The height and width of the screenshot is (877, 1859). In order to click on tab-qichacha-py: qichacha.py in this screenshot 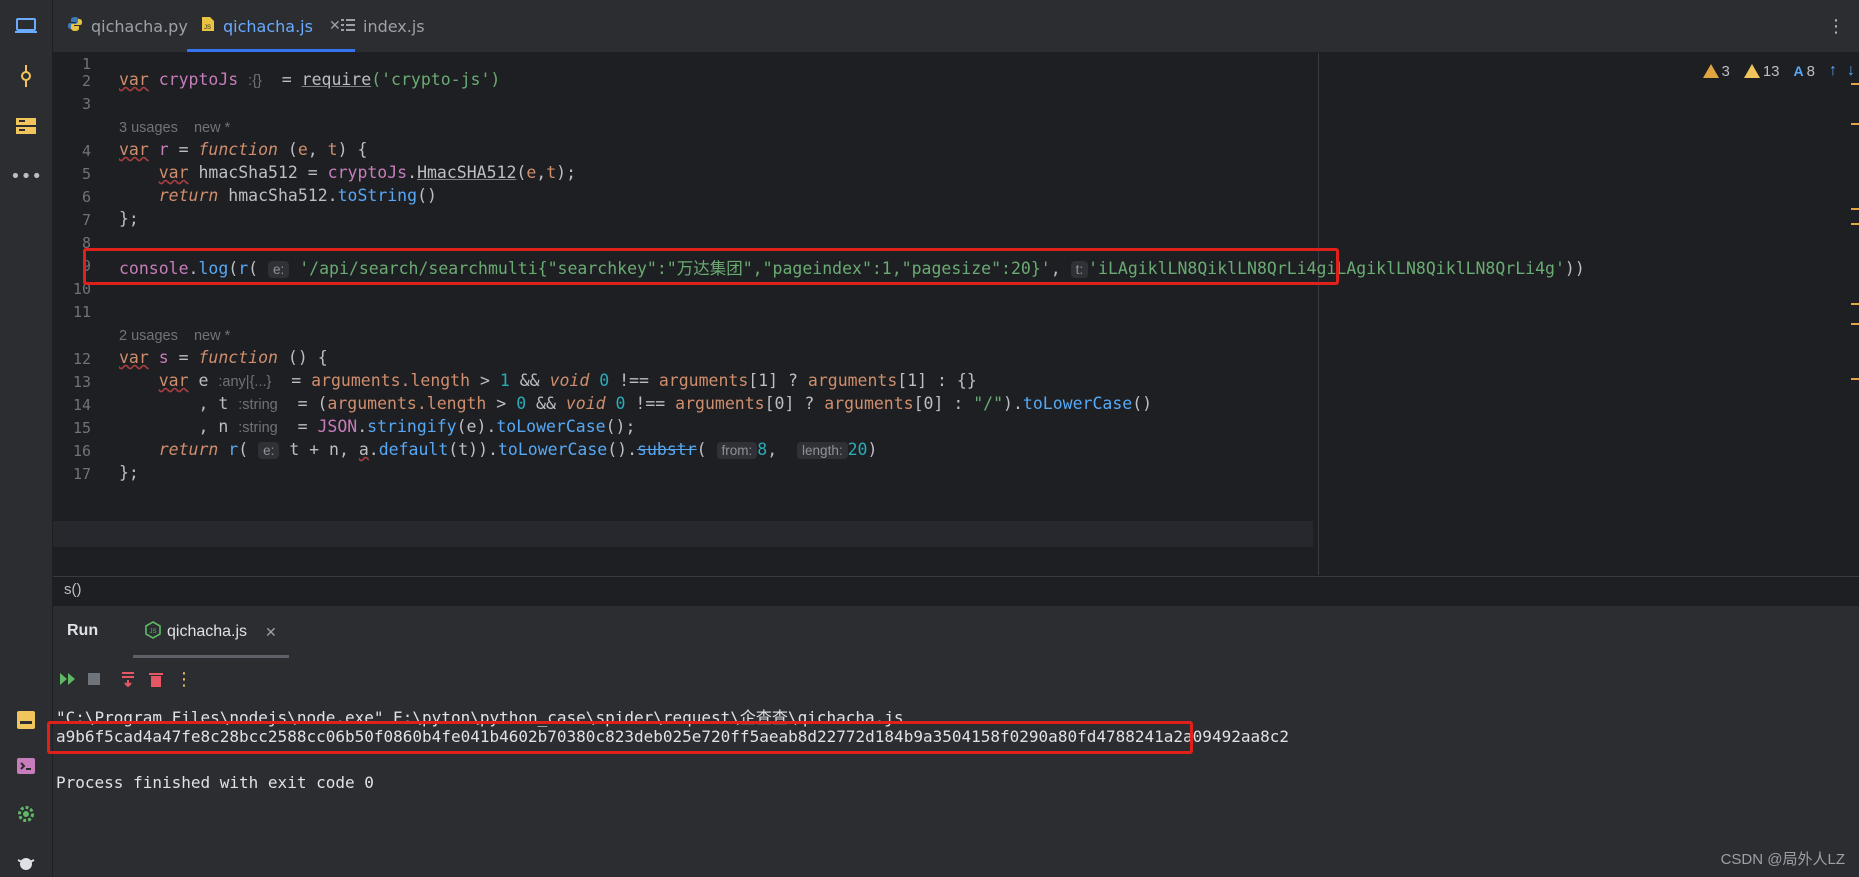, I will do `click(127, 26)`.